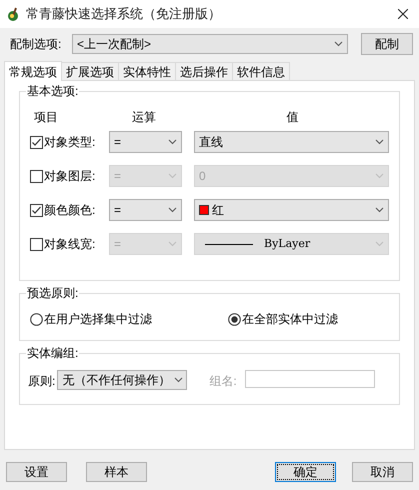  Describe the element at coordinates (210, 44) in the screenshot. I see `preset-dropdown: <上一次配制>` at that location.